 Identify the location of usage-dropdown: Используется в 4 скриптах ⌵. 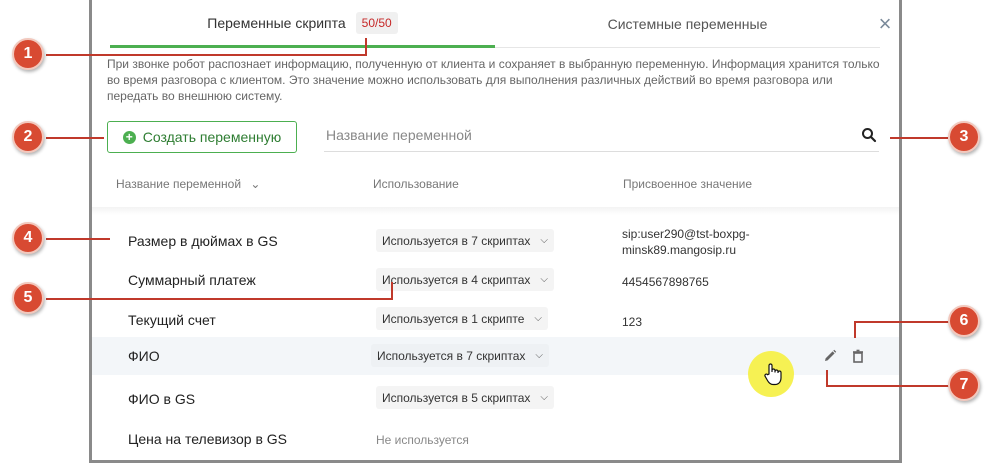
(465, 279).